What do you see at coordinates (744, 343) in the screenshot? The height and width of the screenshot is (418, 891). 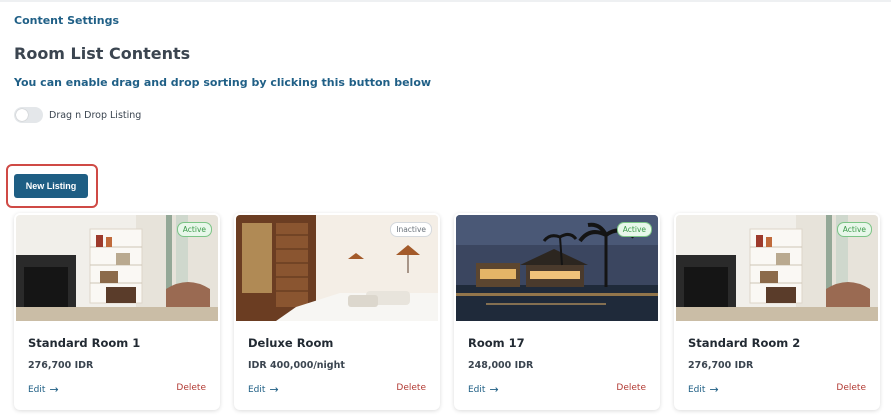 I see `room-title: Standard Room 2` at bounding box center [744, 343].